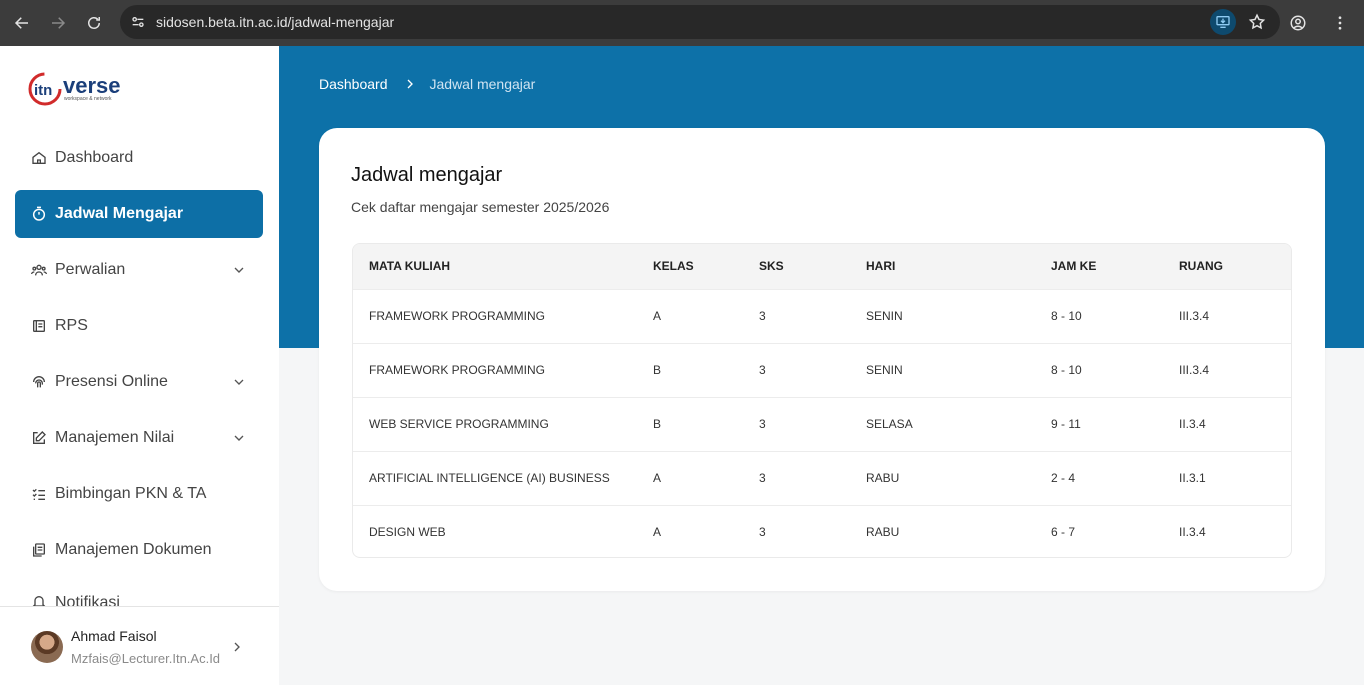  Describe the element at coordinates (39, 494) in the screenshot. I see `checklist-icon` at that location.